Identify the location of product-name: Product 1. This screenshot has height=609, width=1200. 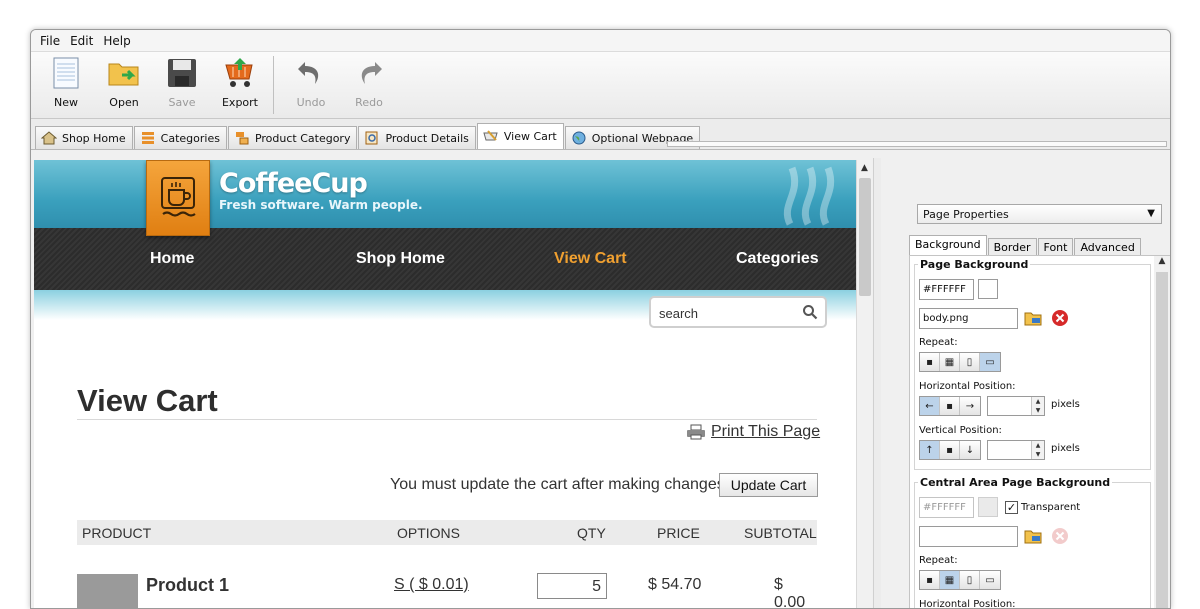
(187, 585).